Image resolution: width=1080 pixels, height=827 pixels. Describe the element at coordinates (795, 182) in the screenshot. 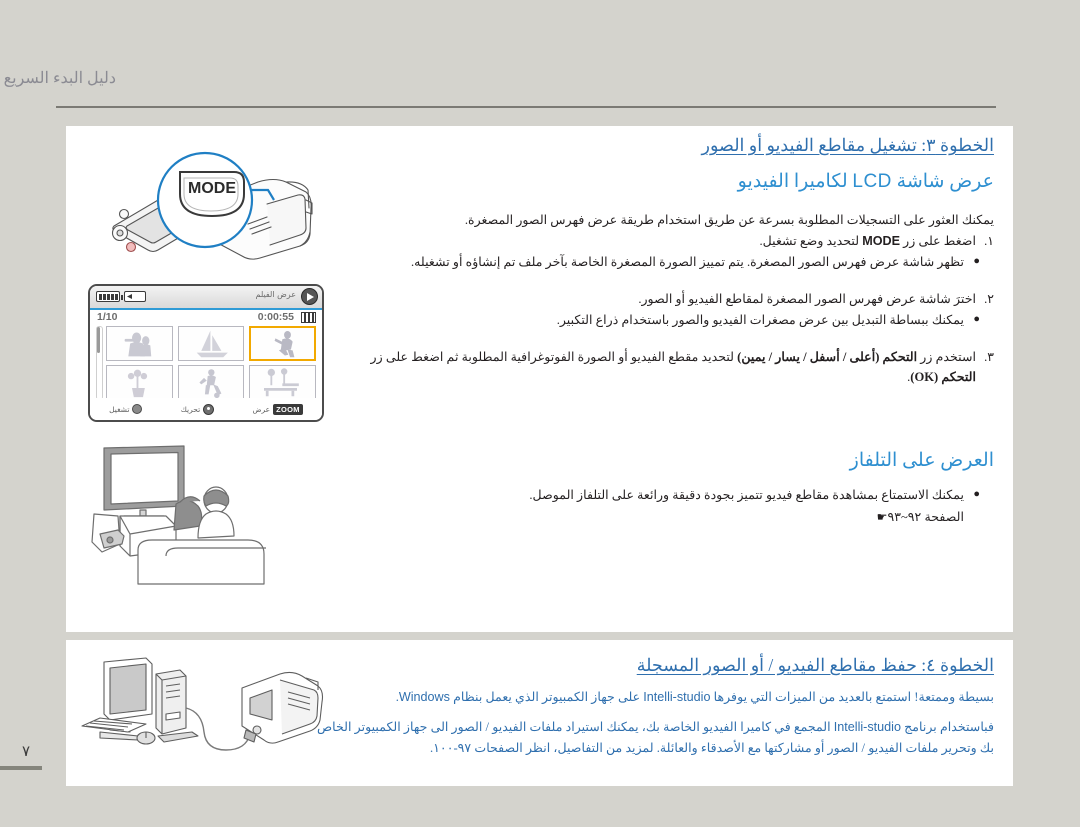

I see `subheading-suffix: لكاميرا الفيديو` at that location.